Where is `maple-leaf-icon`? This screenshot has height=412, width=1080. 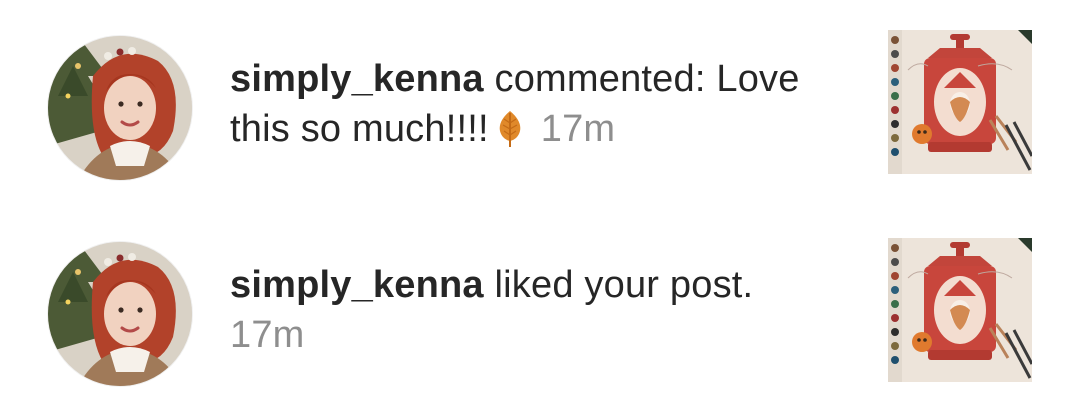 maple-leaf-icon is located at coordinates (510, 129).